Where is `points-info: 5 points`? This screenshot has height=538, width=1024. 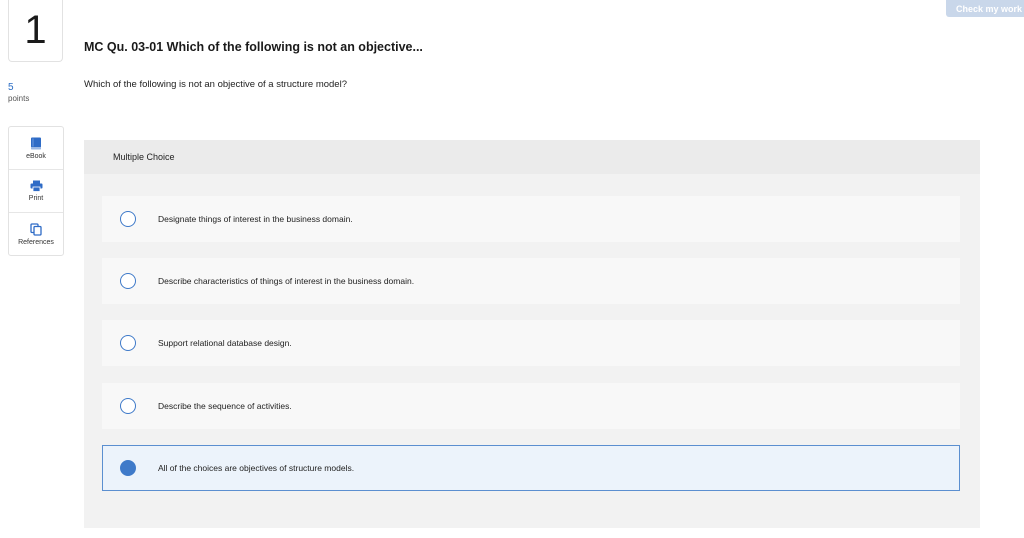 points-info: 5 points is located at coordinates (18, 92).